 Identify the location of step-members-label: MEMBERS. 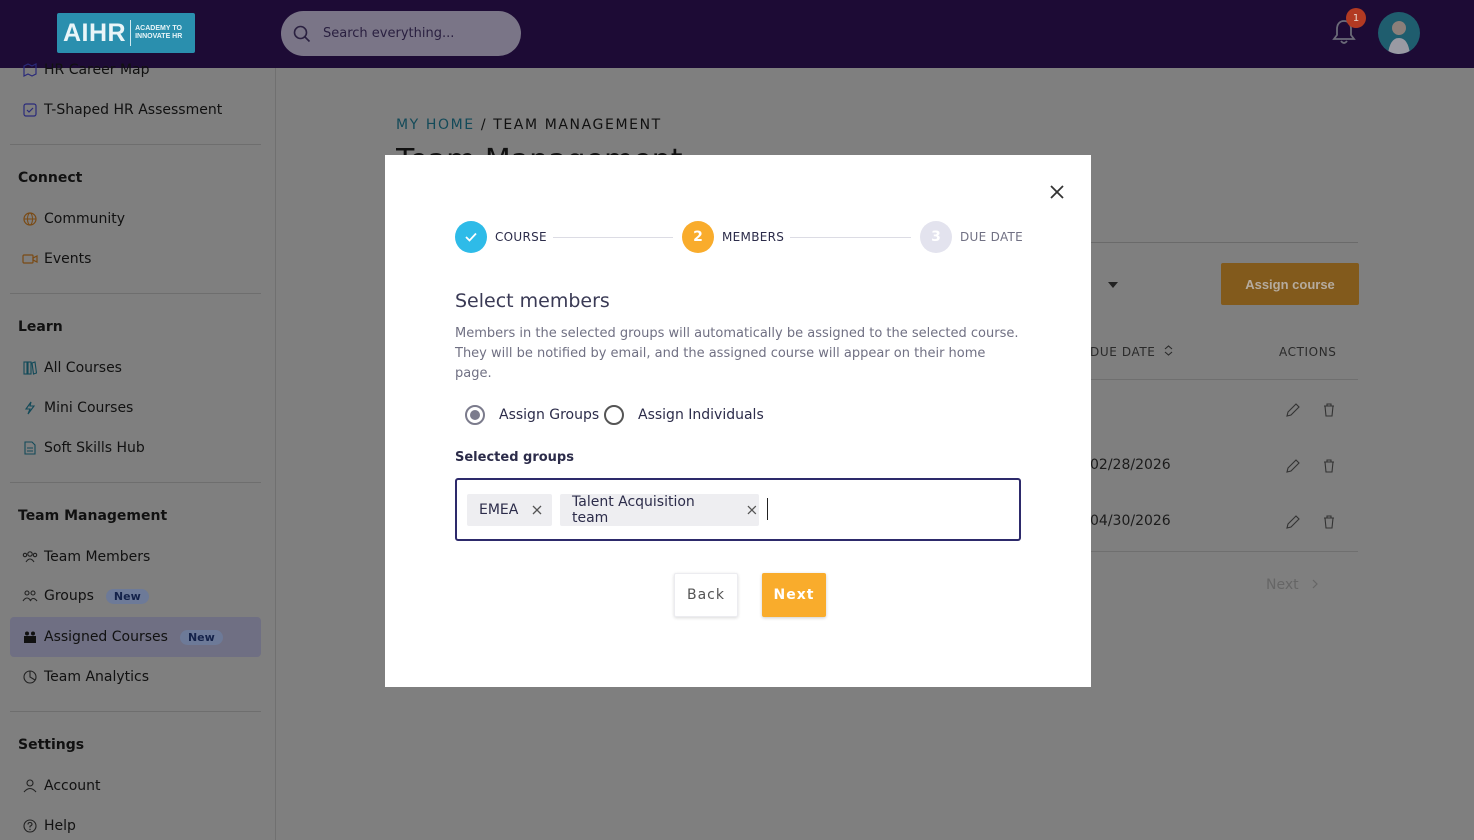
(753, 237).